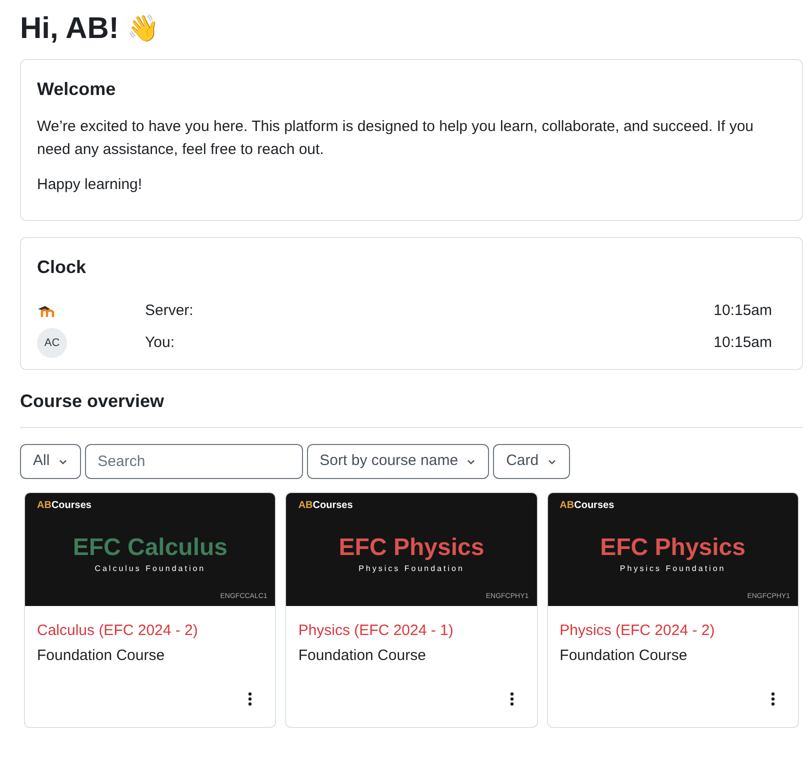 The image size is (807, 757). Describe the element at coordinates (398, 461) in the screenshot. I see `sort-dropdown: Sort by course name` at that location.